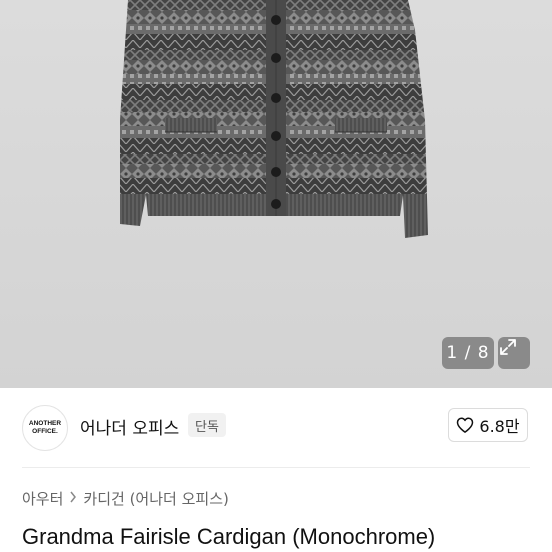  Describe the element at coordinates (42, 498) in the screenshot. I see `breadcrumb-item-outer: 아우터` at that location.